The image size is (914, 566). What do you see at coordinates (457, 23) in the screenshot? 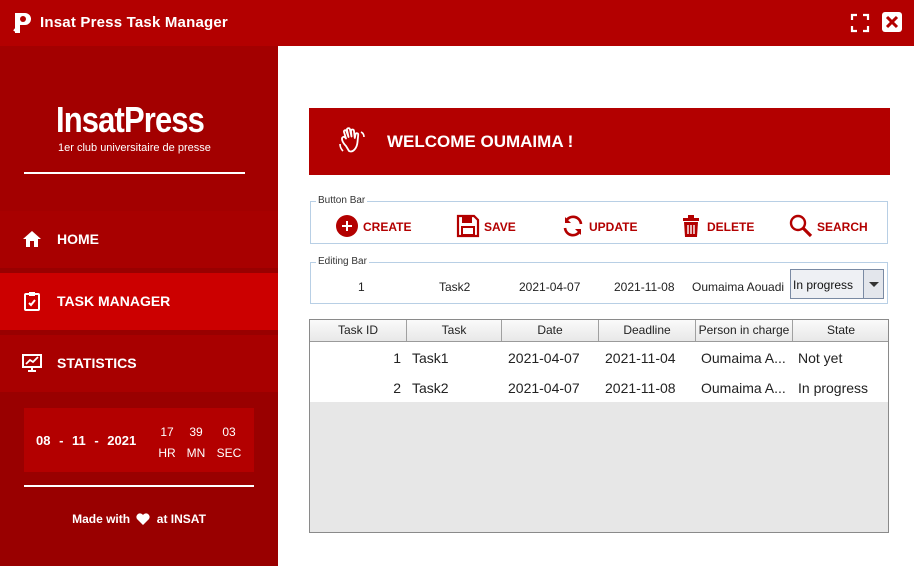
I see `title-bar: Insat Press Task Manager` at bounding box center [457, 23].